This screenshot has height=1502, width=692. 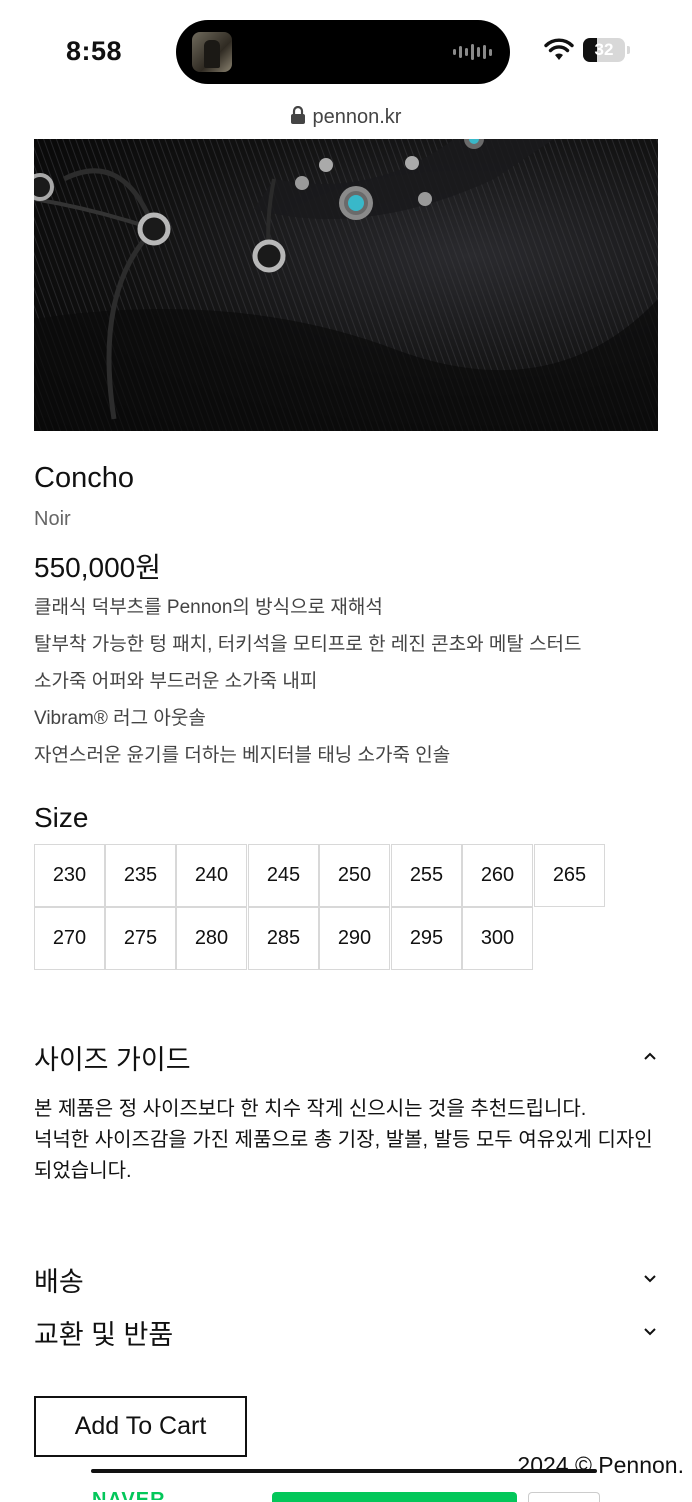 I want to click on audio-waveform-icon, so click(x=472, y=52).